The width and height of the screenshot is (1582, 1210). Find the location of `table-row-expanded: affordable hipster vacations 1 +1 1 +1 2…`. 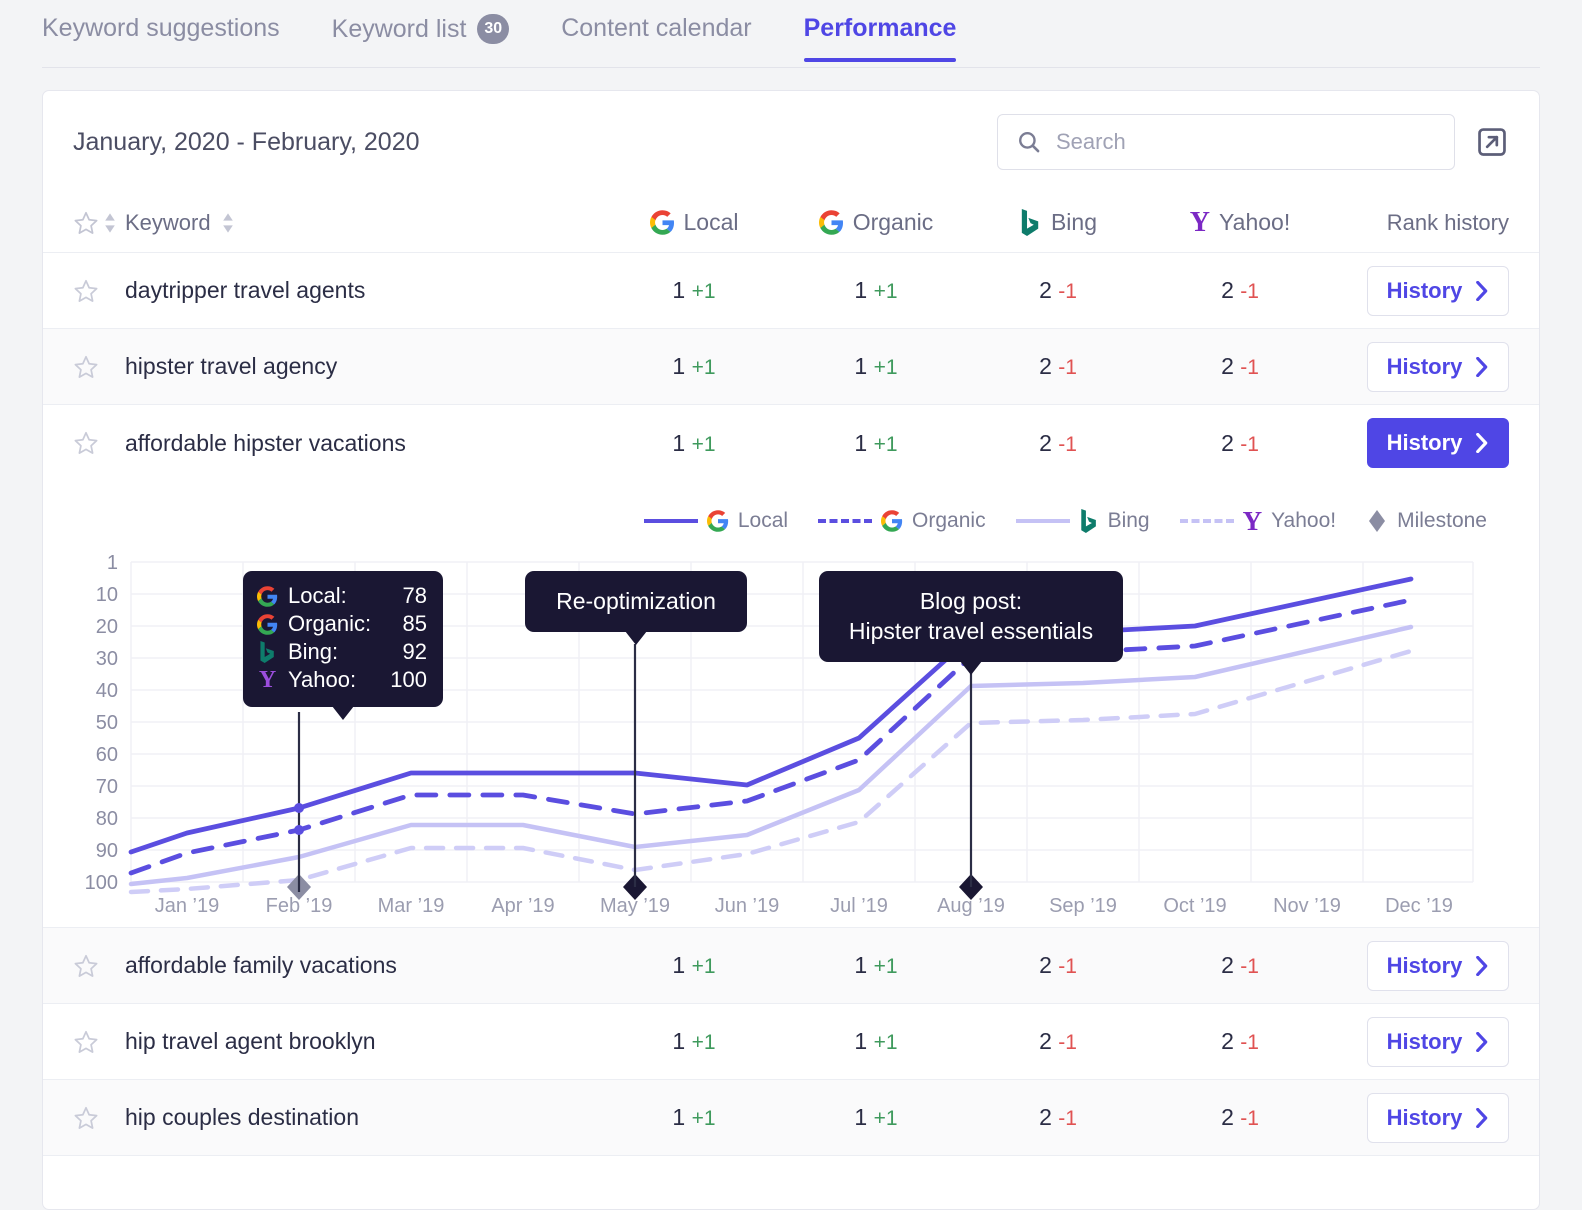

table-row-expanded: affordable hipster vacations 1 +1 1 +1 2… is located at coordinates (791, 443).